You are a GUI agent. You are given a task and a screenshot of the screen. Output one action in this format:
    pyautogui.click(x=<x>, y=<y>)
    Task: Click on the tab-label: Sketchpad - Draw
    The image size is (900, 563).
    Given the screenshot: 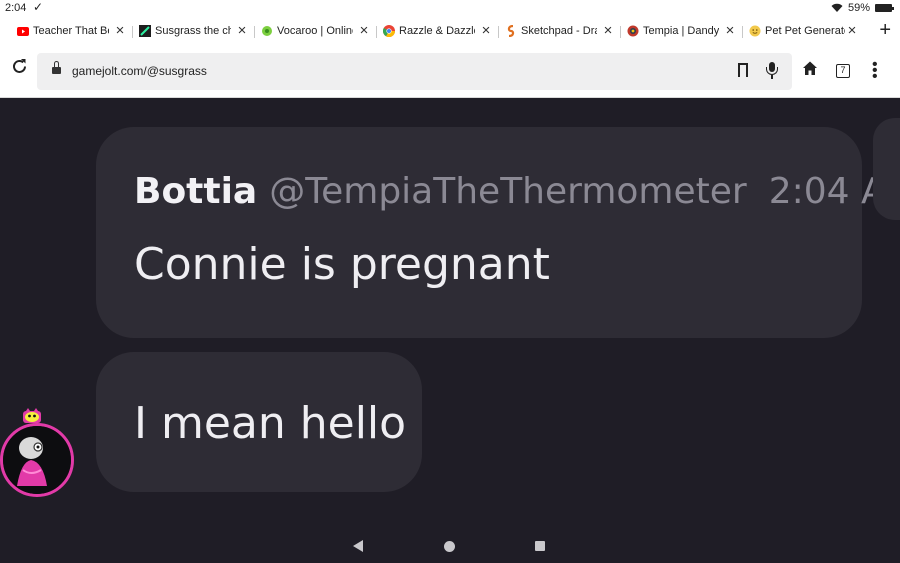 What is the action you would take?
    pyautogui.click(x=559, y=31)
    